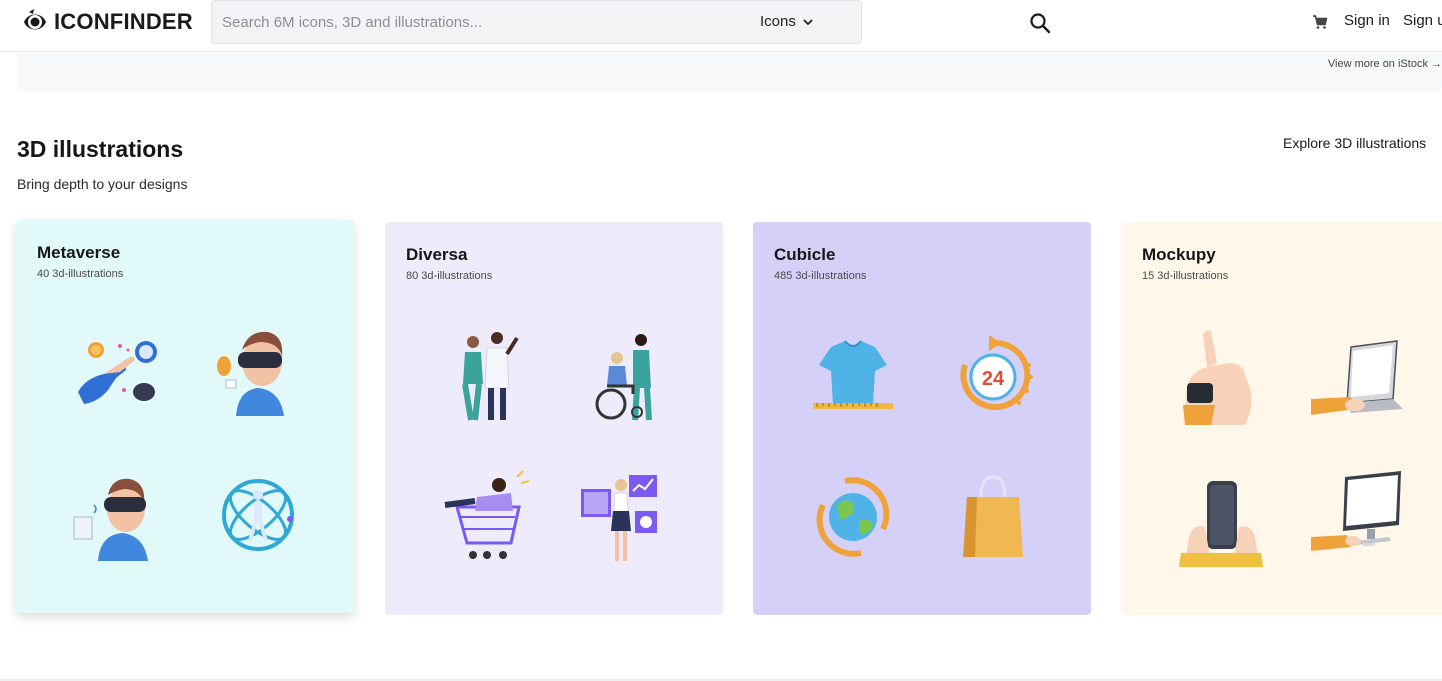  What do you see at coordinates (853, 375) in the screenshot?
I see `tshirt-measuring-tape-illustration` at bounding box center [853, 375].